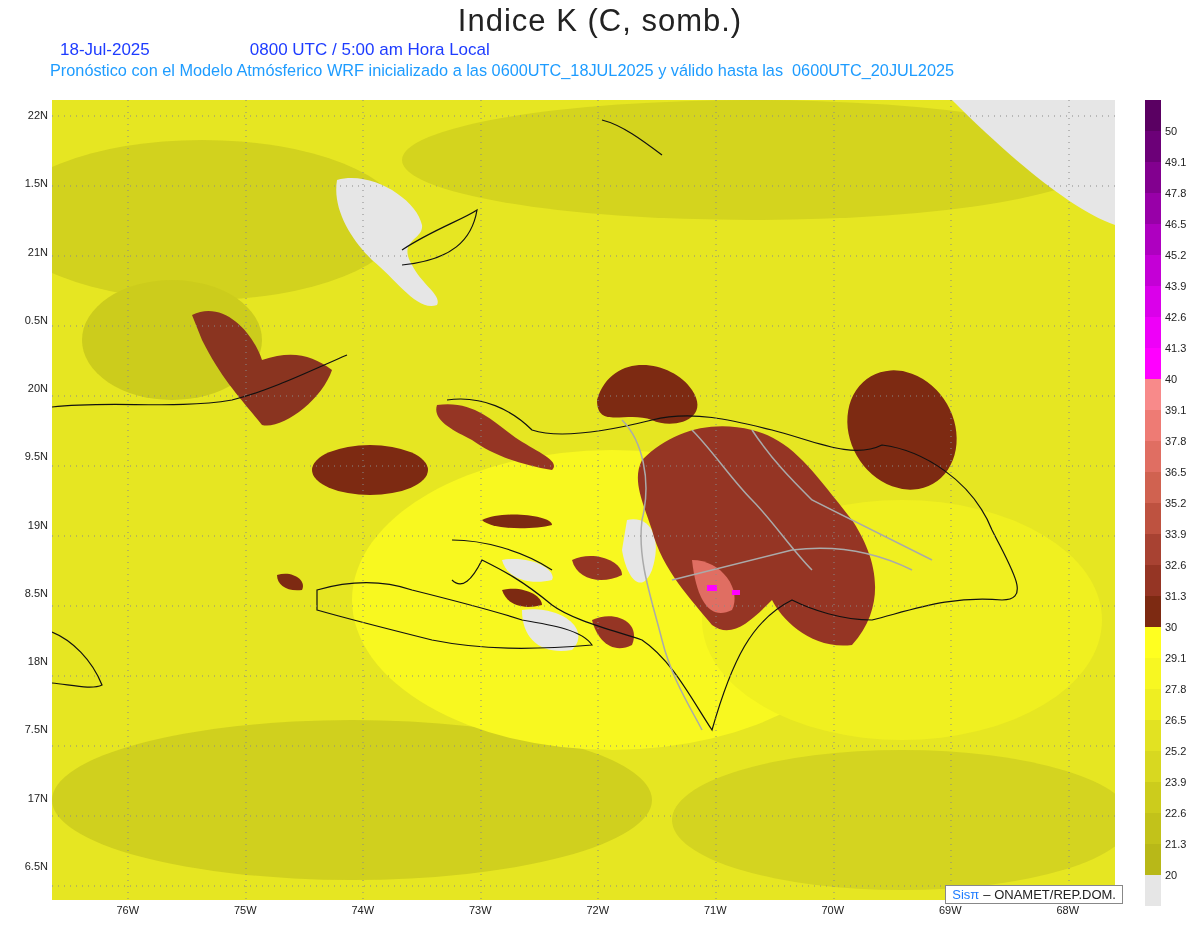 The width and height of the screenshot is (1200, 927). Describe the element at coordinates (36, 592) in the screenshot. I see `latitude-label: 8.5N` at that location.